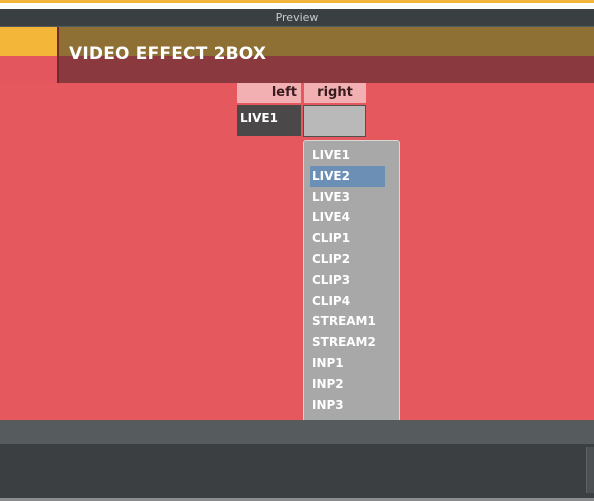 The image size is (594, 501). Describe the element at coordinates (168, 54) in the screenshot. I see `effect-title: VIDEO EFFECT 2BOX` at that location.